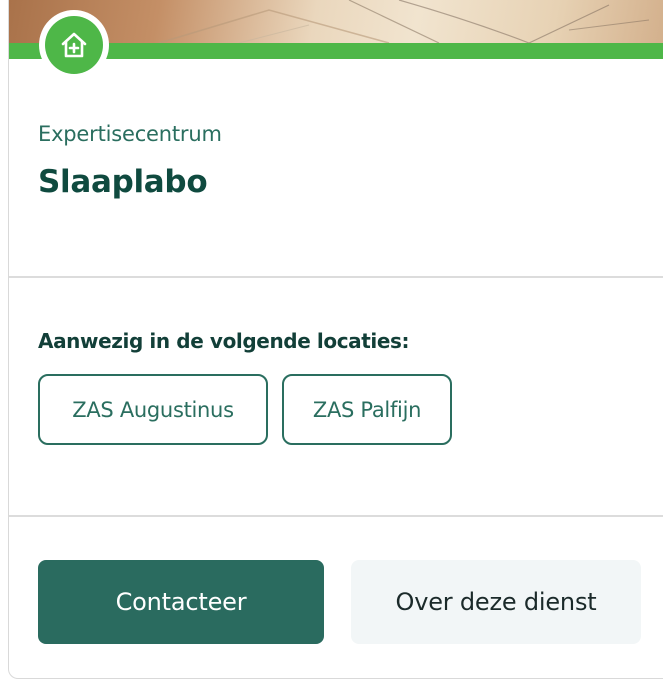 The height and width of the screenshot is (680, 663). I want to click on location-chip-palfijn: ZAS Palfijn, so click(367, 409).